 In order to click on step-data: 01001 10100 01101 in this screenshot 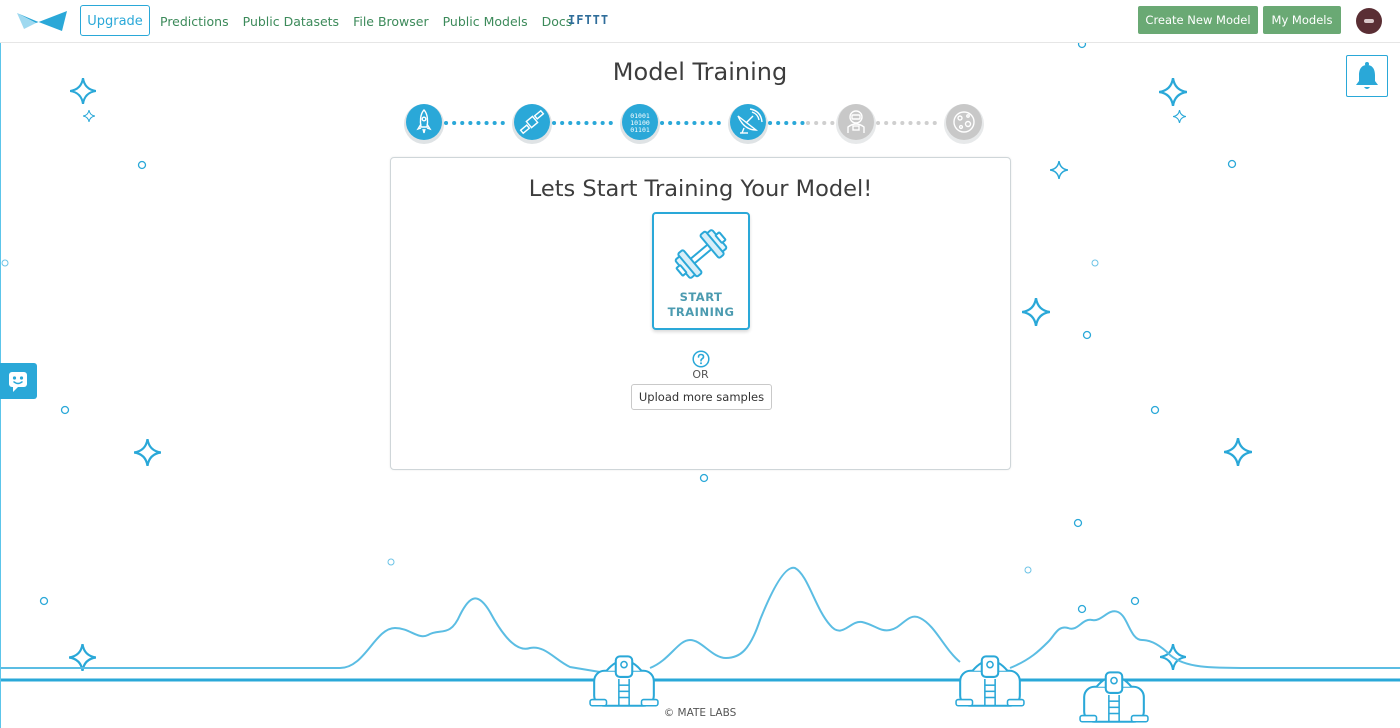, I will do `click(640, 124)`.